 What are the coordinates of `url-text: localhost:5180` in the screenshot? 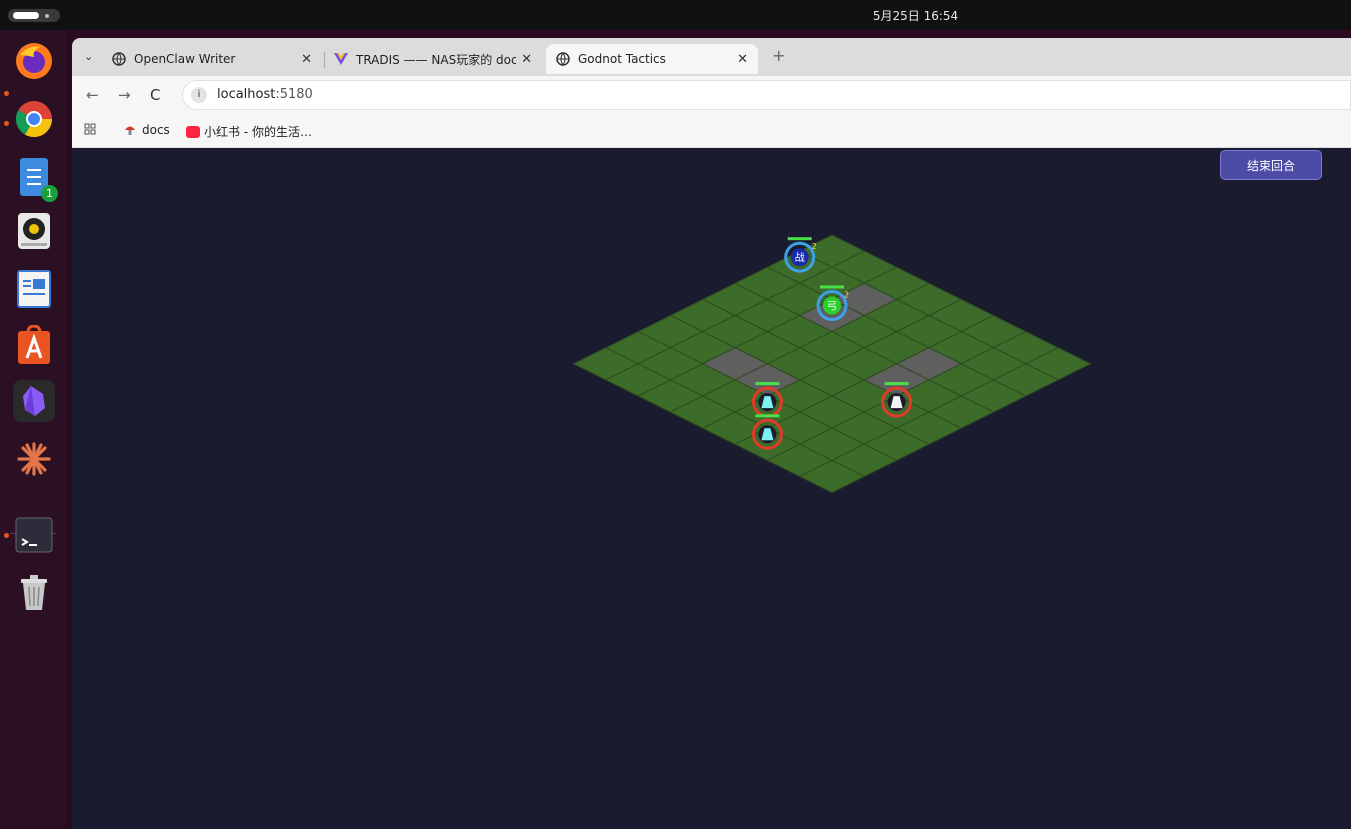 It's located at (265, 94).